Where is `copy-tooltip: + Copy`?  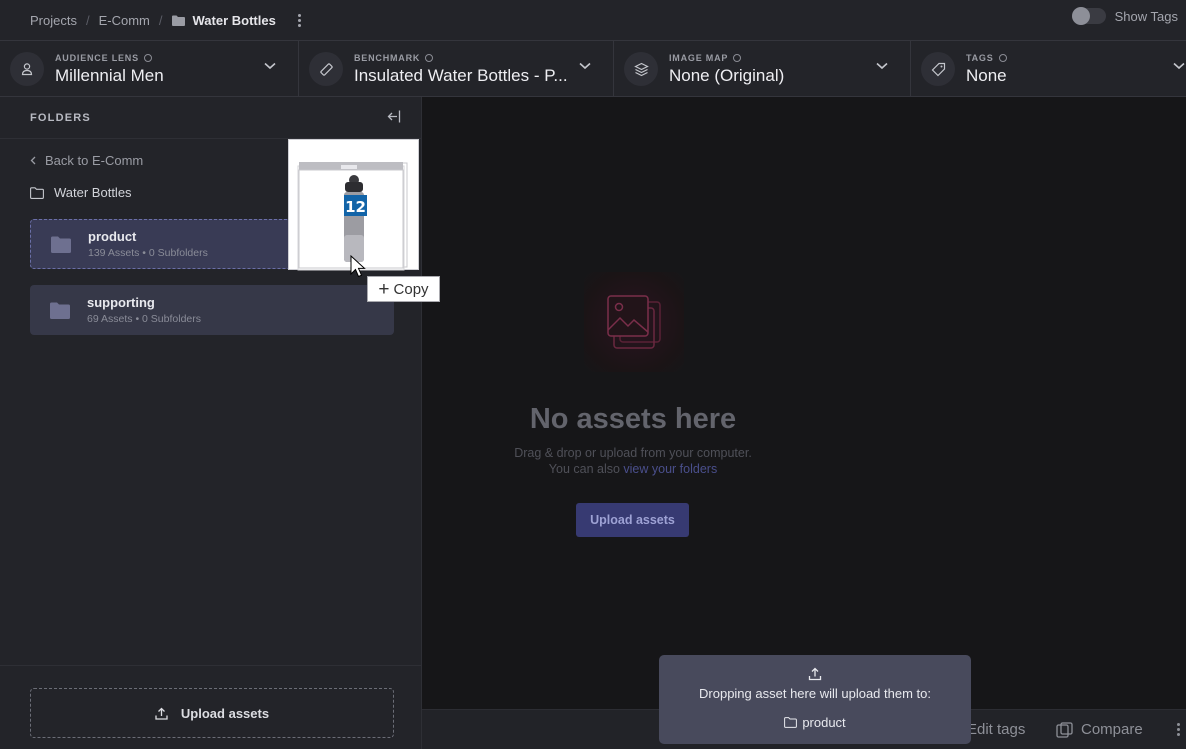
copy-tooltip: + Copy is located at coordinates (403, 289).